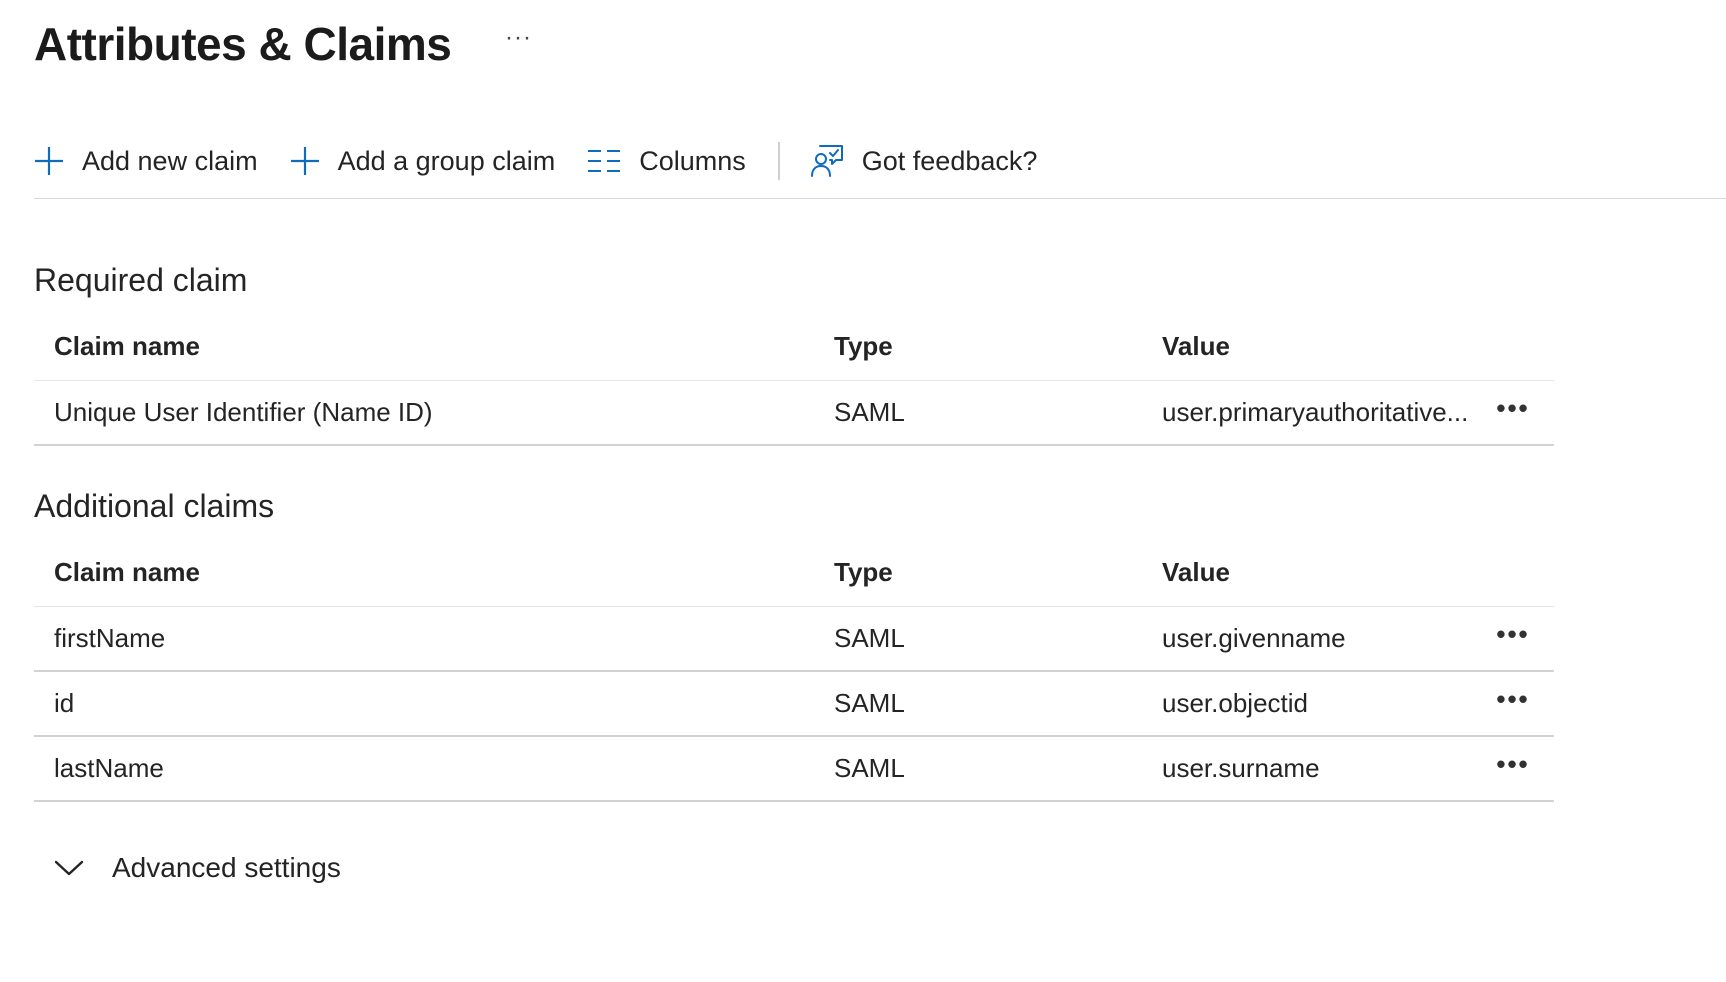  Describe the element at coordinates (226, 868) in the screenshot. I see `advanced-settings-label: Advanced settings` at that location.